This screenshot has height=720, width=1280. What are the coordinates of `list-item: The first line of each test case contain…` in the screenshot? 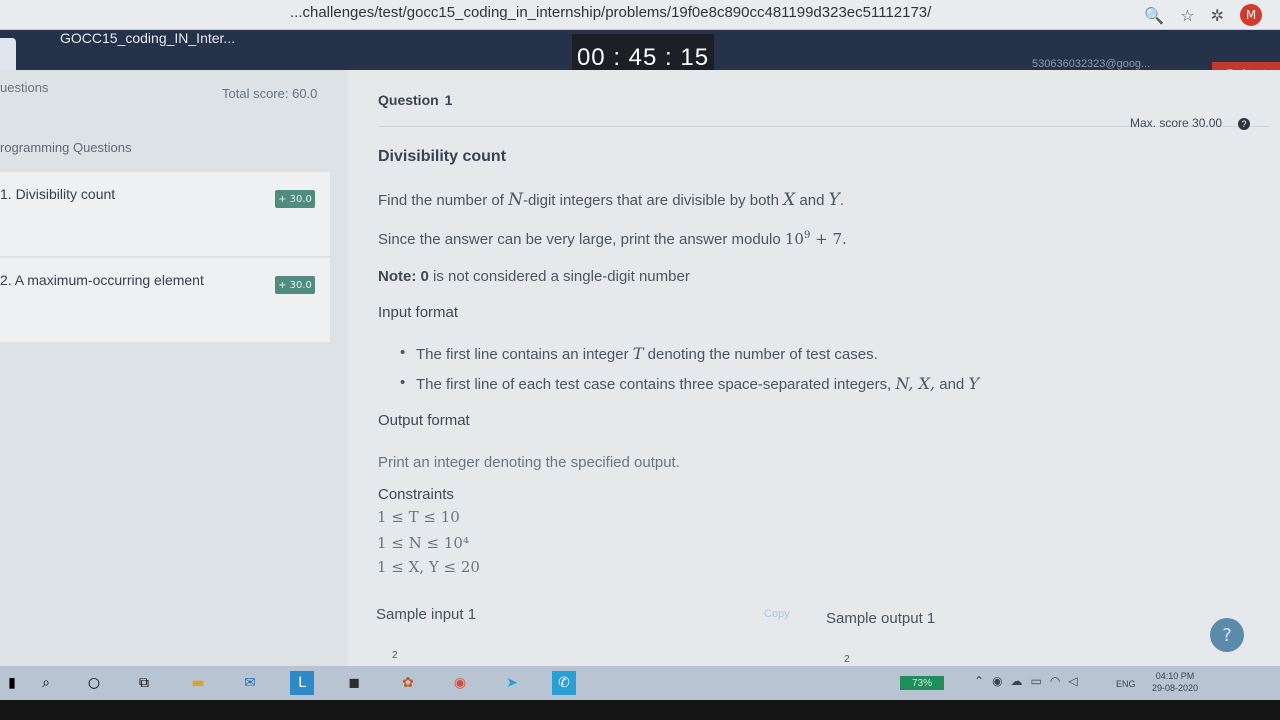 It's located at (689, 389).